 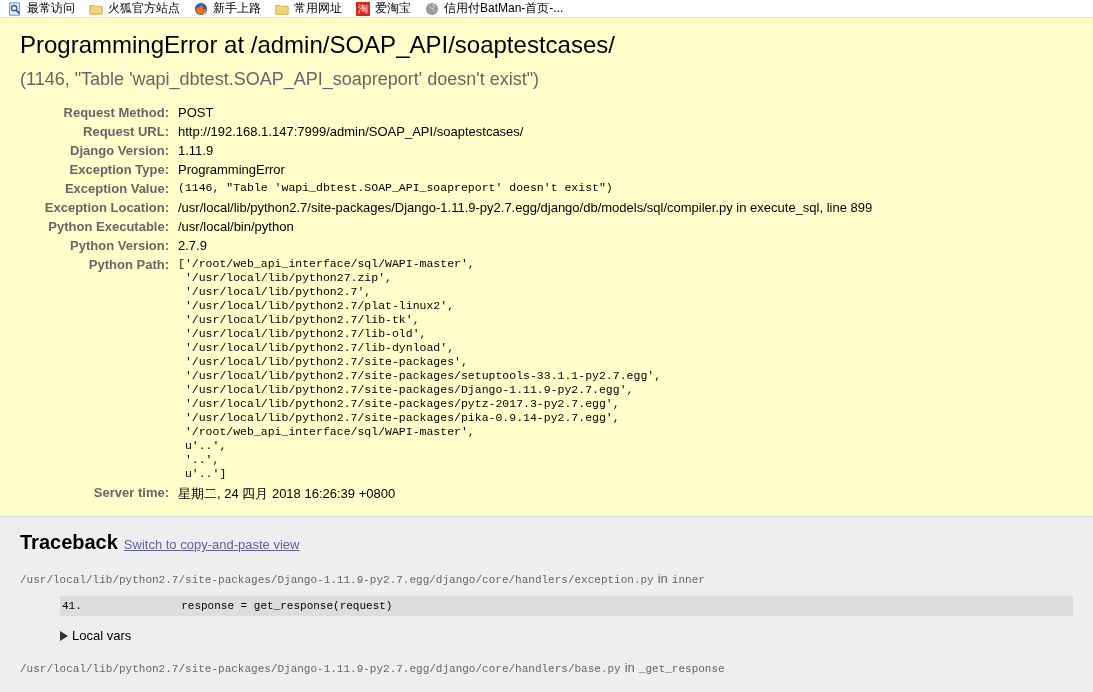 What do you see at coordinates (280, 79) in the screenshot?
I see `error-message: (1146, "Table 'wapi_dbtest.SOAP_API_soapreport' doesn't exist")` at bounding box center [280, 79].